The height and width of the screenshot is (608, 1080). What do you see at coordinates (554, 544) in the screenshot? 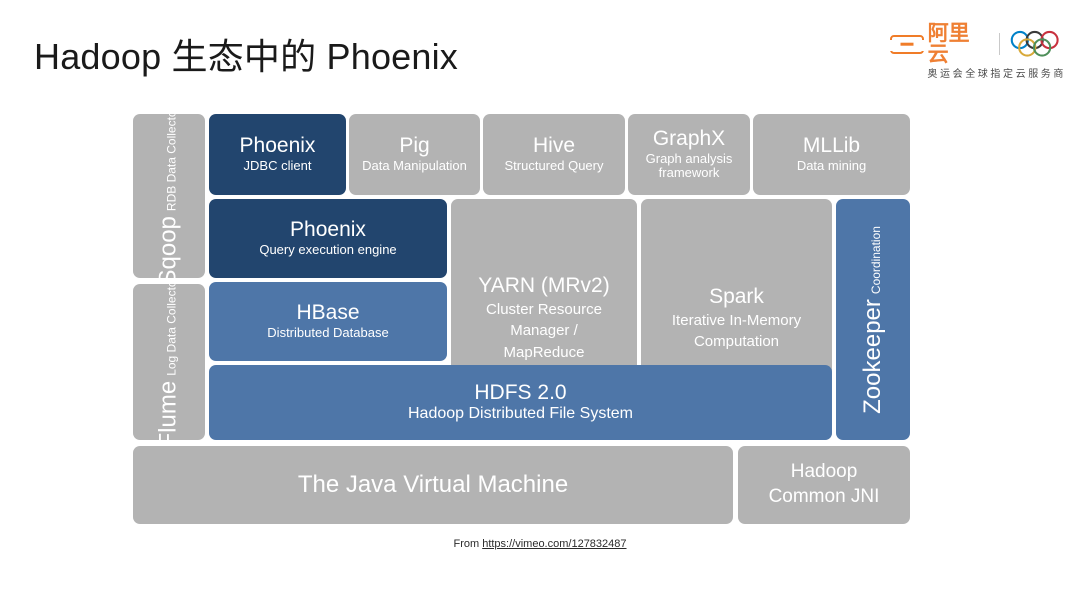
I see `source-link: https://vimeo.com/127832487` at bounding box center [554, 544].